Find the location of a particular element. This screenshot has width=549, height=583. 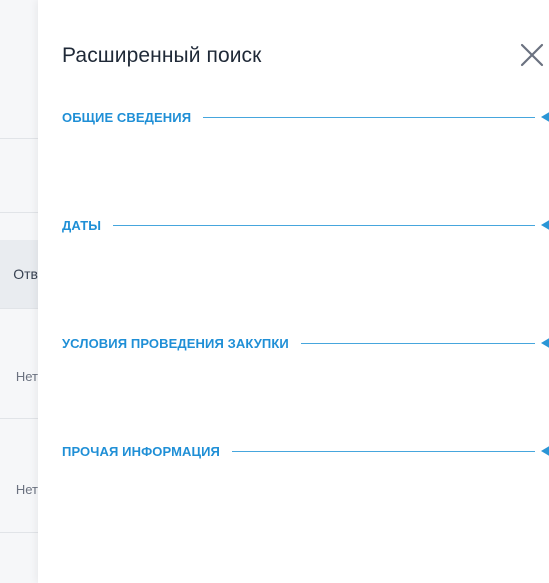

table-header-cell: Отв is located at coordinates (25, 274).